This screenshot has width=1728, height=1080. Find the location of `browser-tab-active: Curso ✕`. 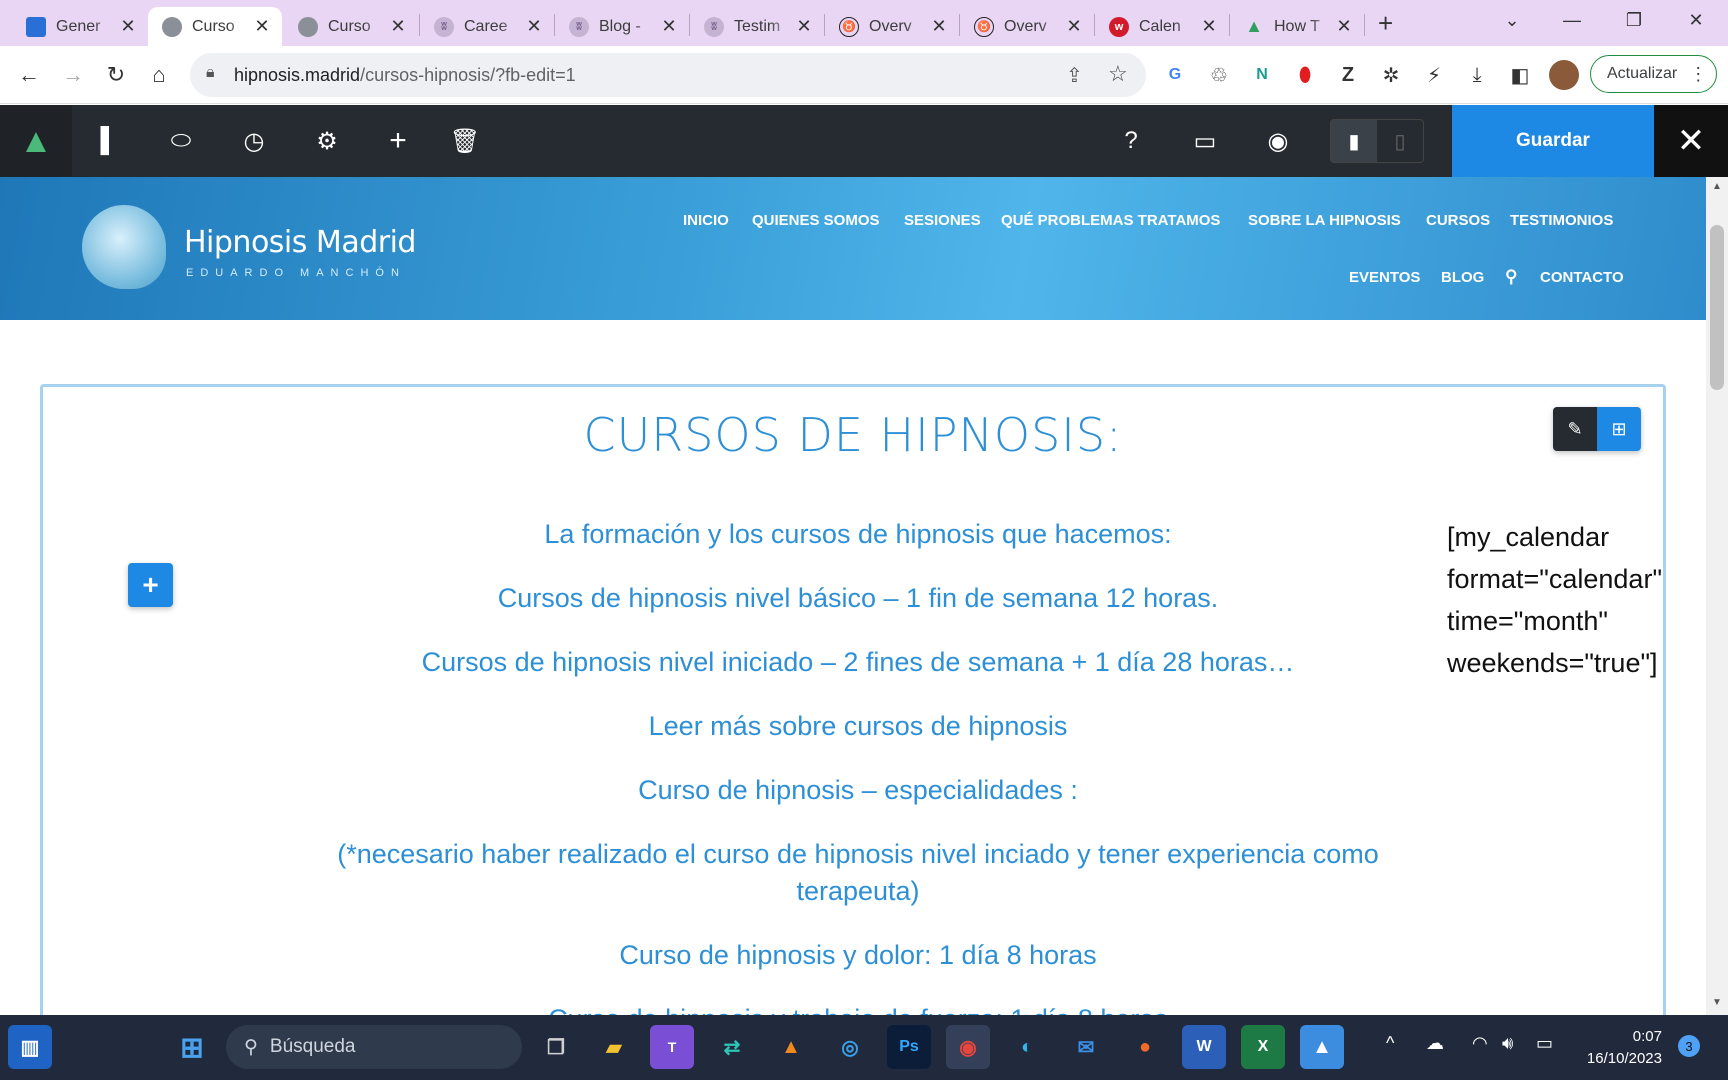

browser-tab-active: Curso ✕ is located at coordinates (215, 26).